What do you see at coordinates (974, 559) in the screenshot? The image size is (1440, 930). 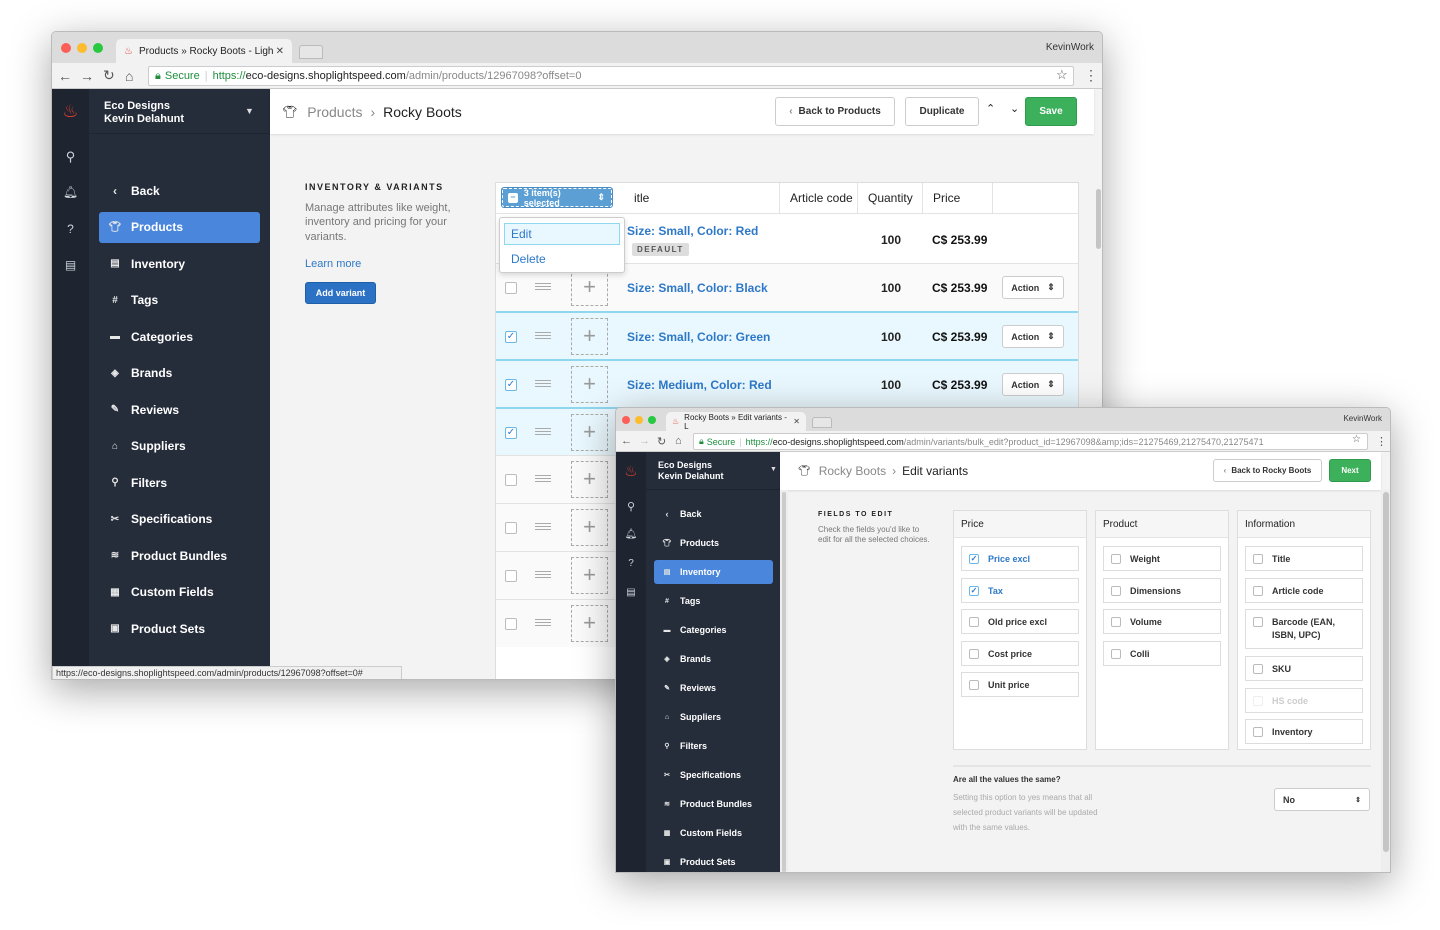 I see `field-checkbox: ✓` at bounding box center [974, 559].